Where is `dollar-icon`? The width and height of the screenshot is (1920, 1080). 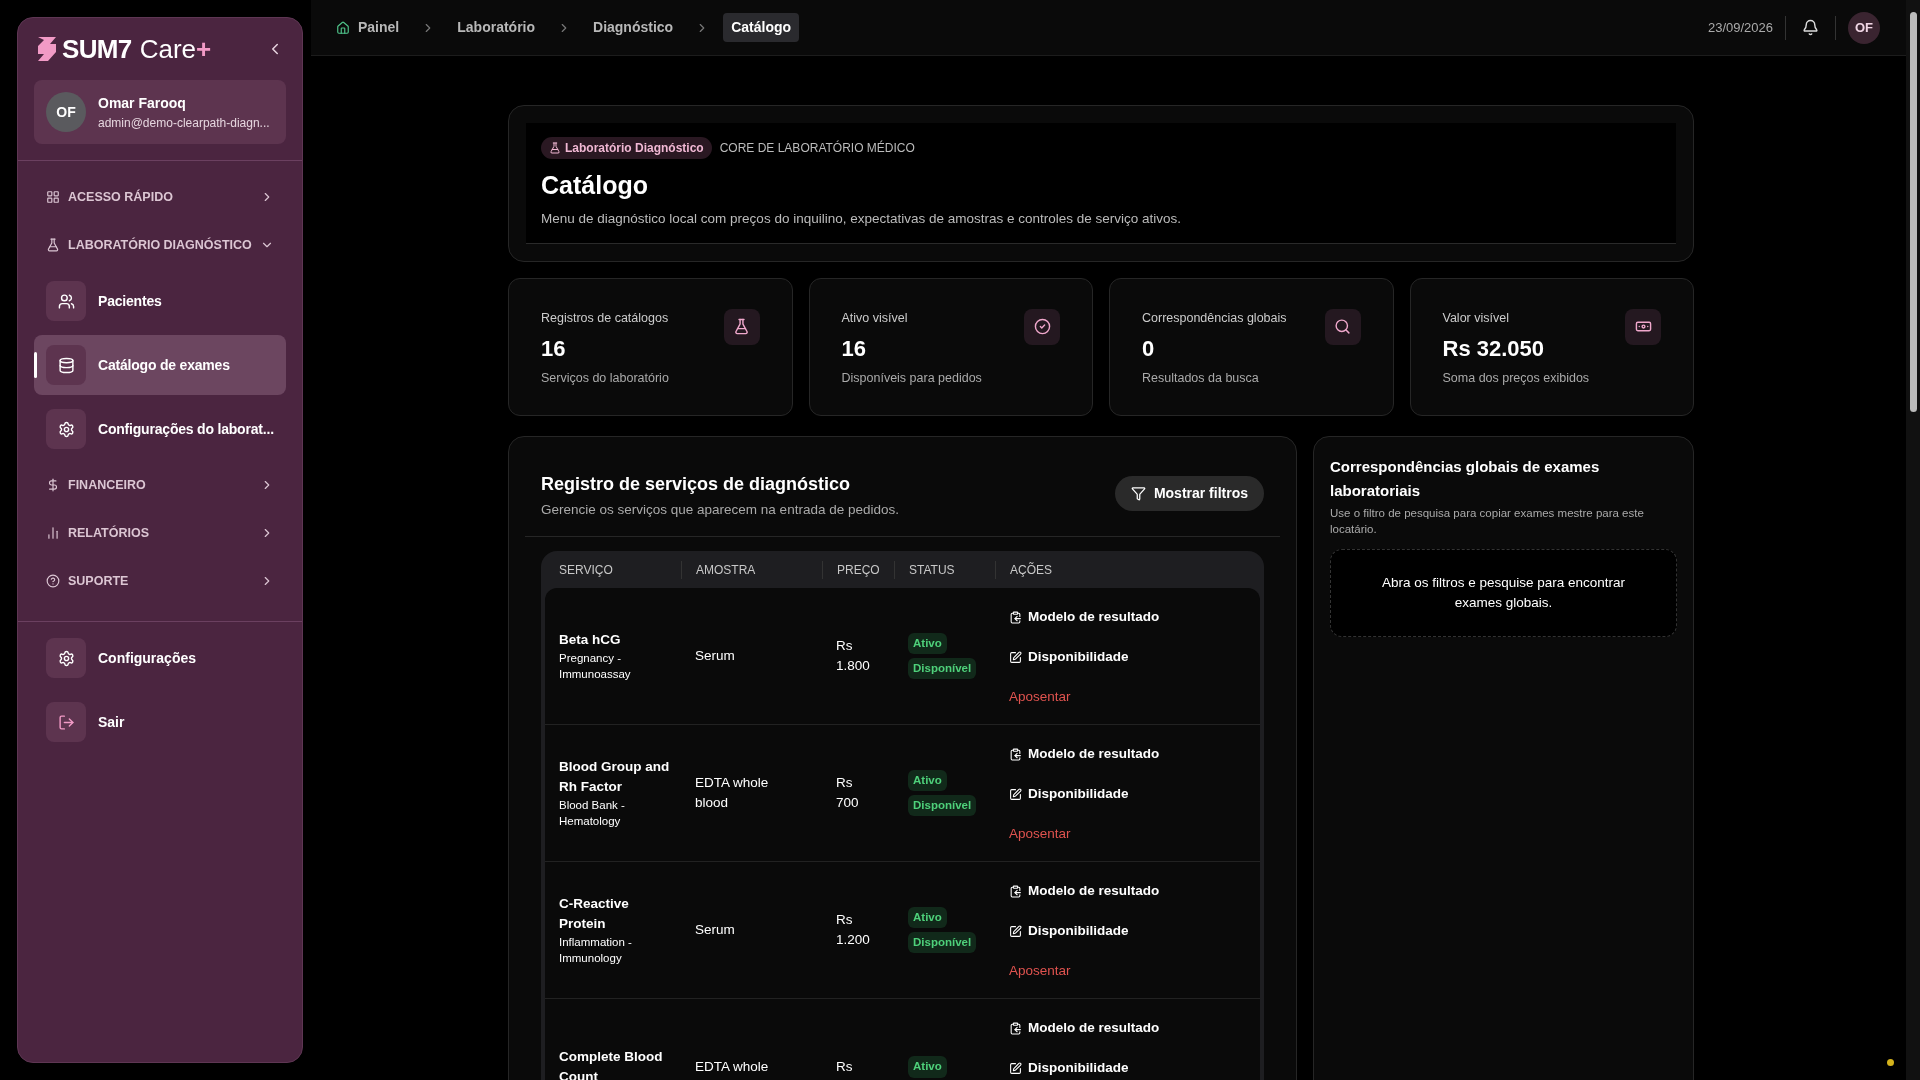
dollar-icon is located at coordinates (53, 485).